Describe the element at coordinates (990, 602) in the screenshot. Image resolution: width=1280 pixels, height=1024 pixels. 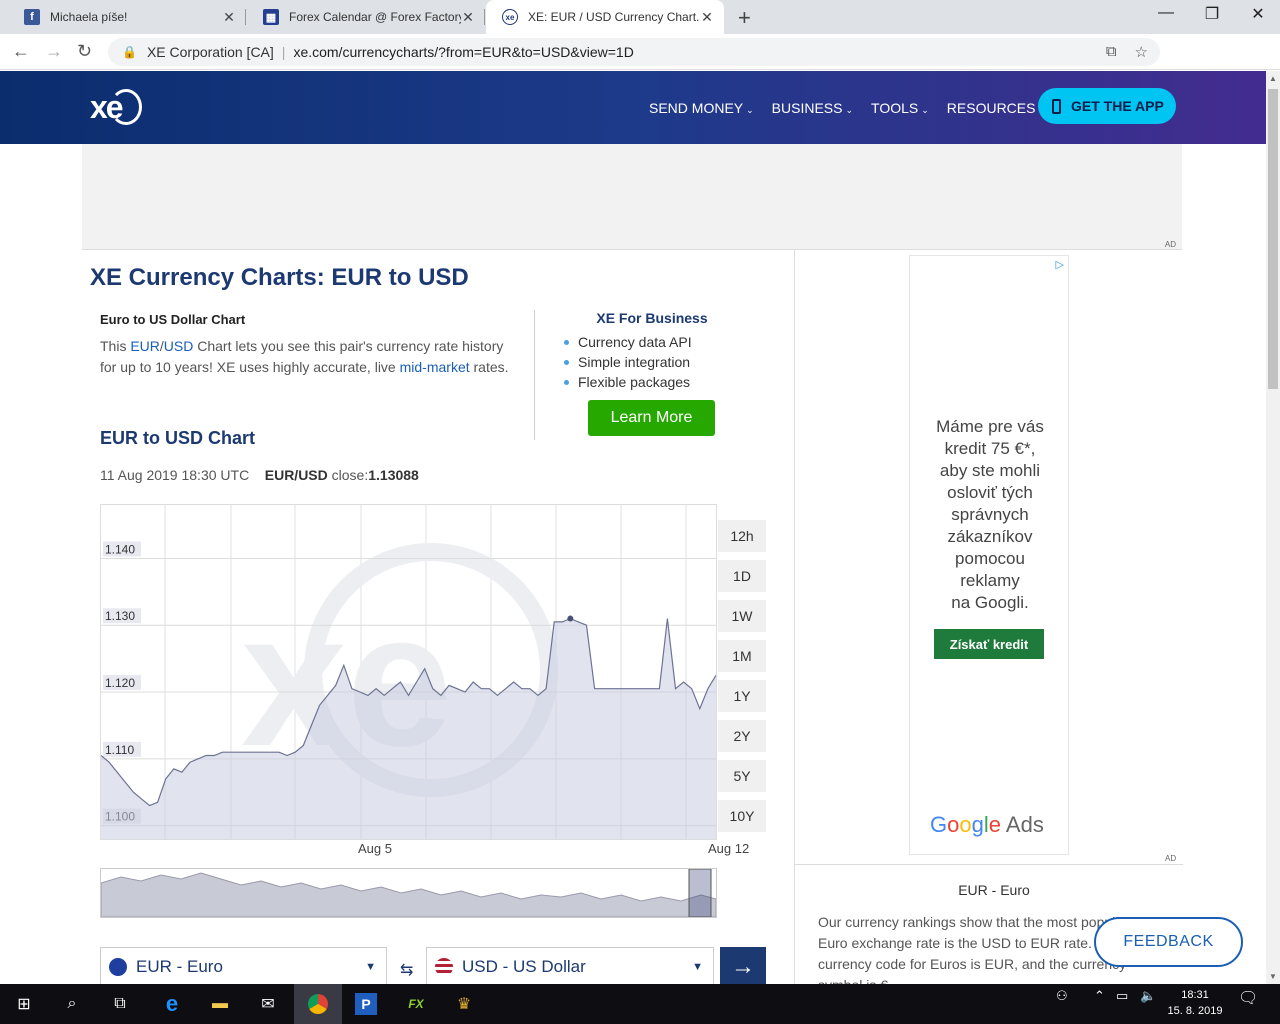
I see `ad-line: na Googli.` at that location.